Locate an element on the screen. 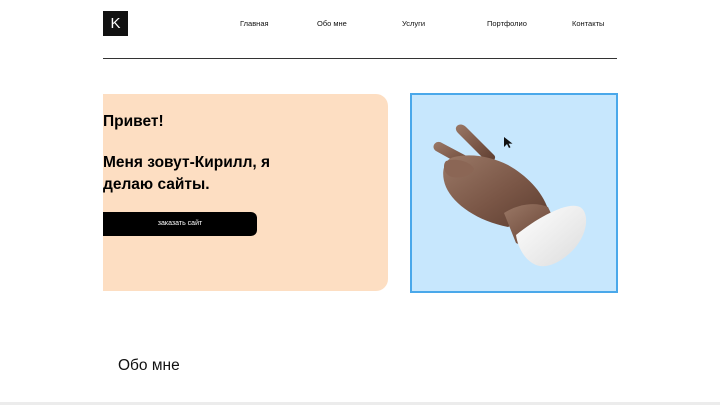 The image size is (720, 405). mouse-cursor-icon is located at coordinates (508, 142).